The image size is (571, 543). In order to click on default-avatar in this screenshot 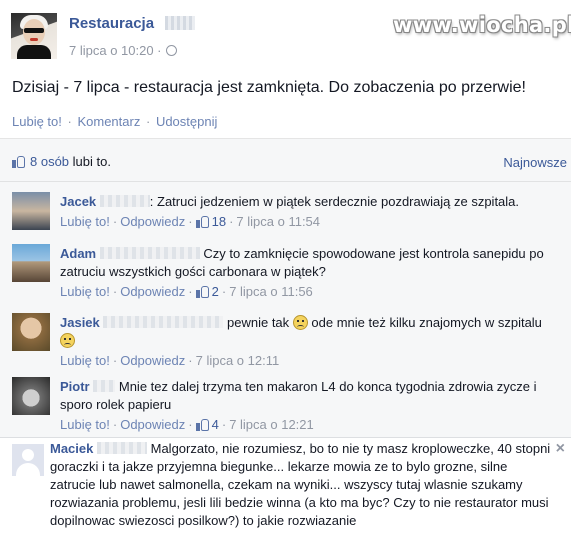, I will do `click(28, 460)`.